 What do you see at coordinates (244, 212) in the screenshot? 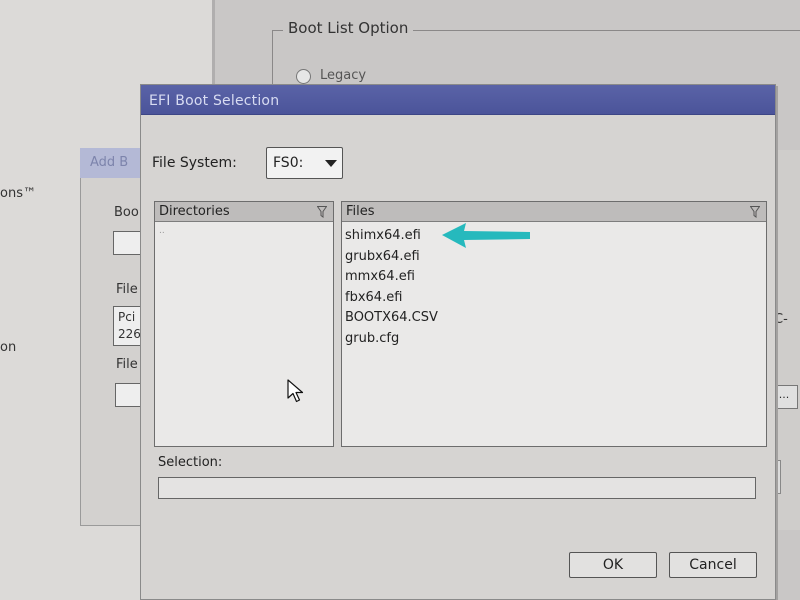
I see `directories-header: Directories` at bounding box center [244, 212].